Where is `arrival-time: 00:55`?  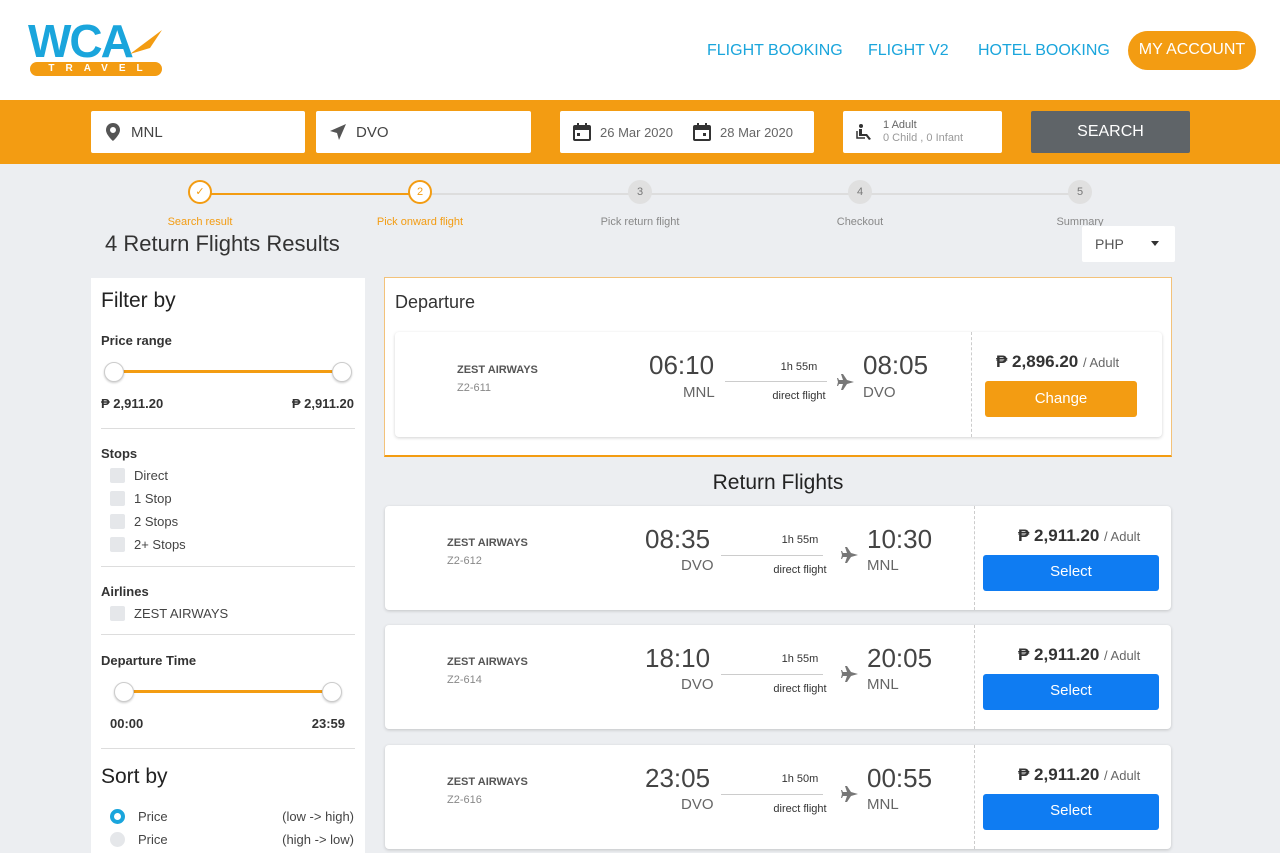 arrival-time: 00:55 is located at coordinates (900, 778).